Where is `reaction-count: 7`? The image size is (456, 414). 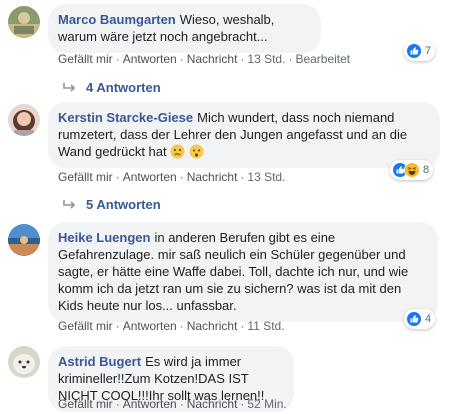 reaction-count: 7 is located at coordinates (428, 51).